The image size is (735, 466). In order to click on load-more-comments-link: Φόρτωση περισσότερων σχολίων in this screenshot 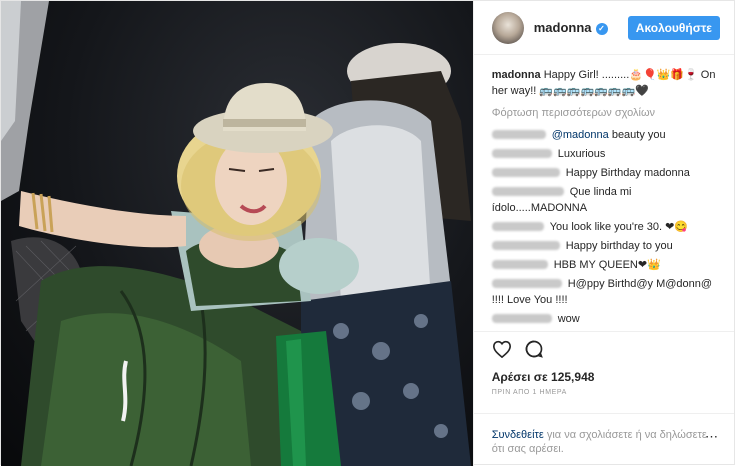, I will do `click(607, 113)`.